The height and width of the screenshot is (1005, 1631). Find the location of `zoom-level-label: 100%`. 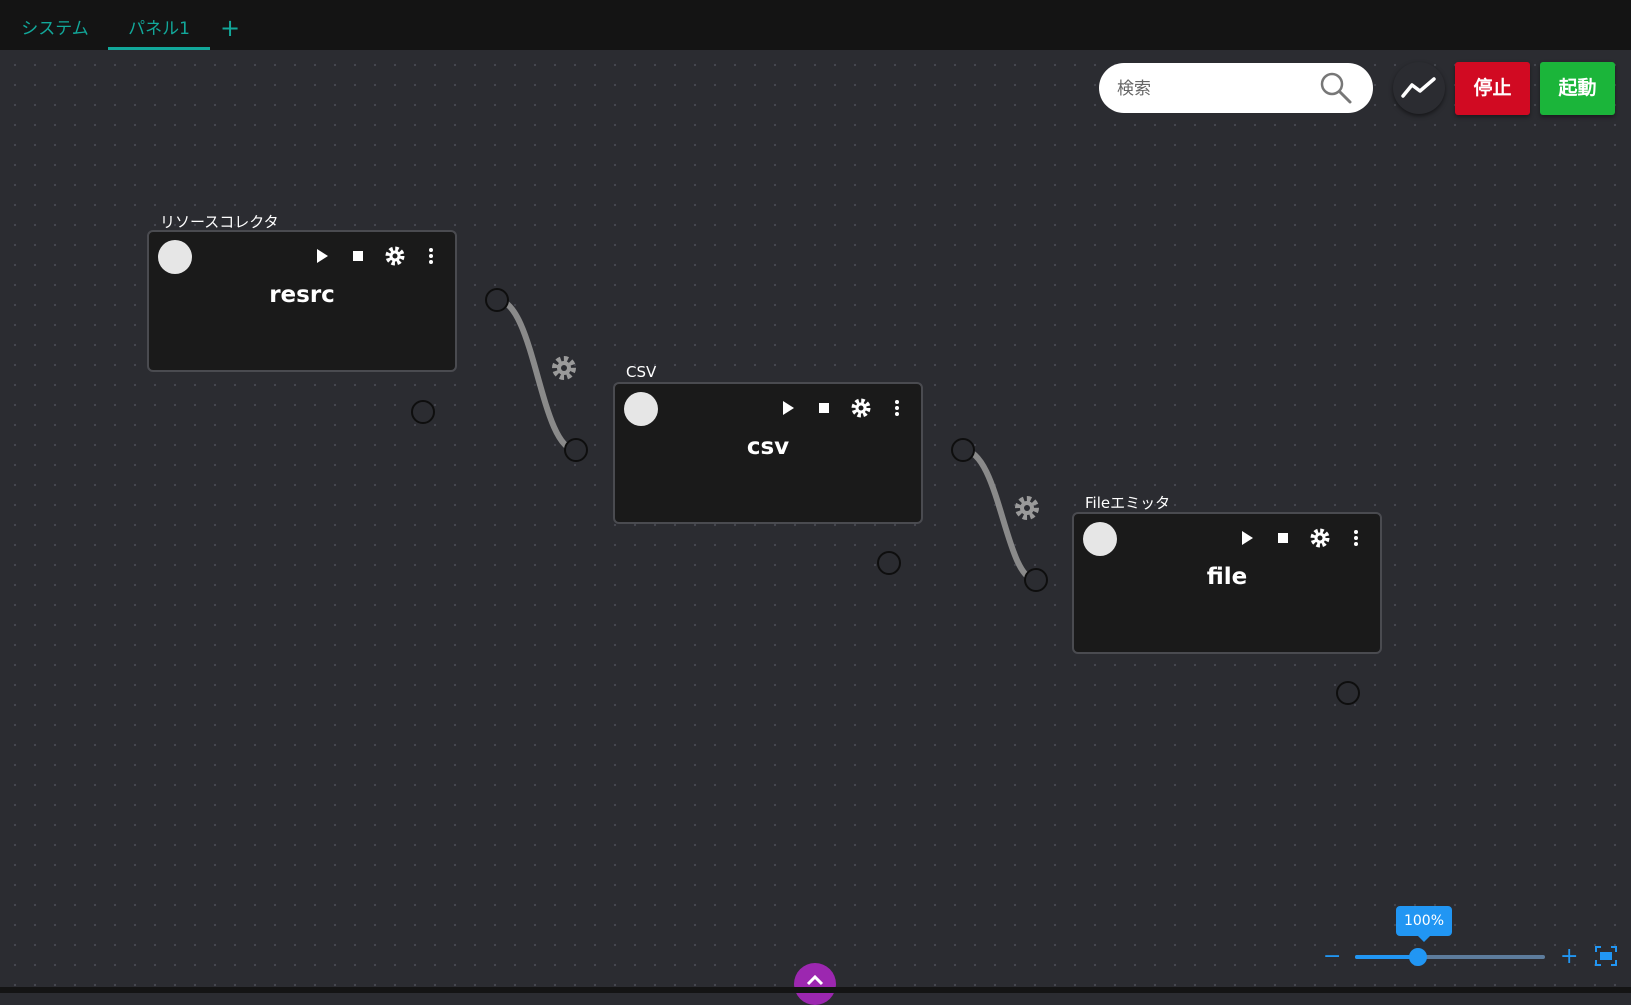

zoom-level-label: 100% is located at coordinates (1424, 924).